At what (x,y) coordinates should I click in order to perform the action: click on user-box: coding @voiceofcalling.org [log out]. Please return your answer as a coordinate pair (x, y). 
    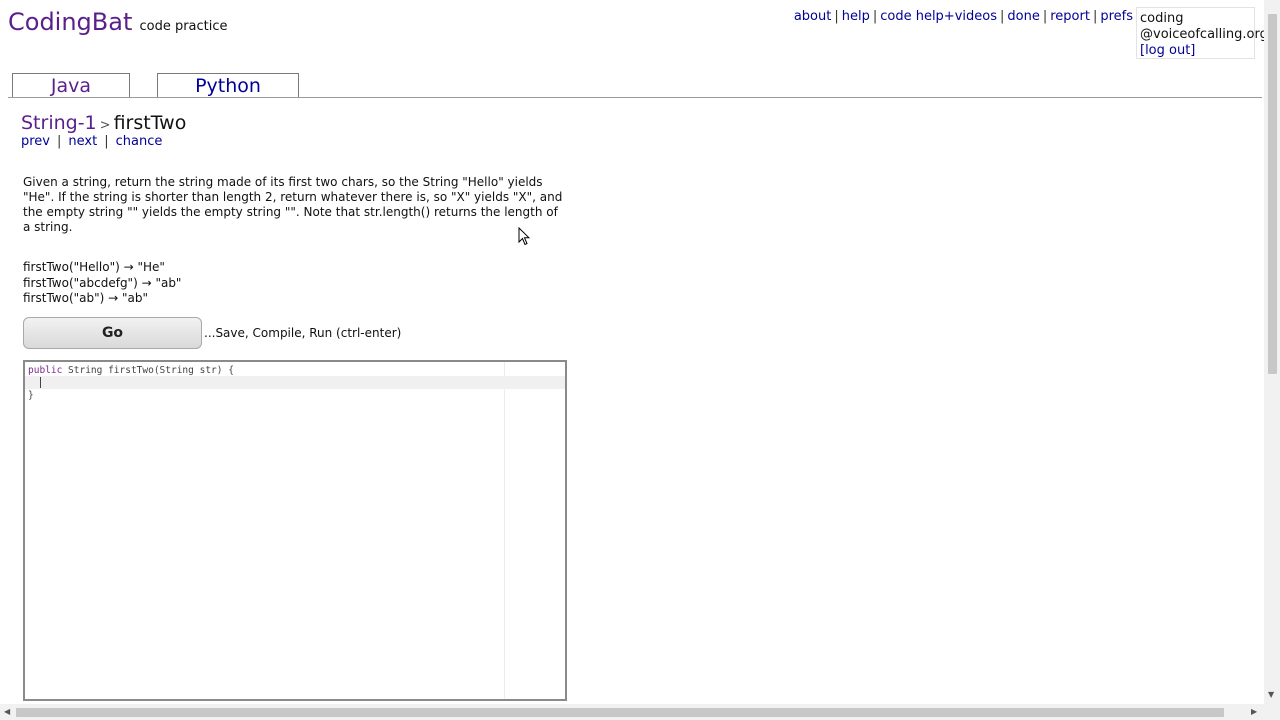
    Looking at the image, I should click on (1200, 33).